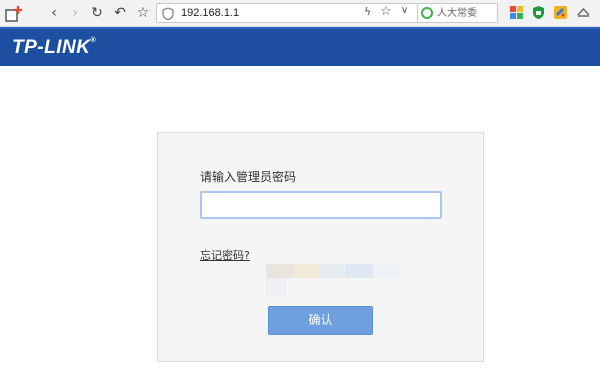  I want to click on reload-icon: ↻, so click(97, 13).